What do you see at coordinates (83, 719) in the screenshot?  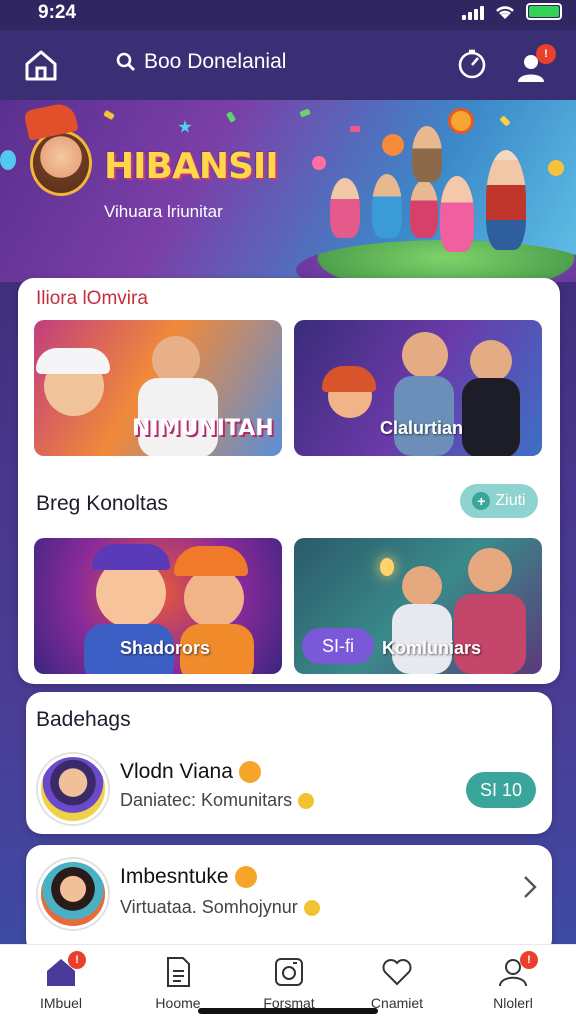 I see `section-title: Badehags` at bounding box center [83, 719].